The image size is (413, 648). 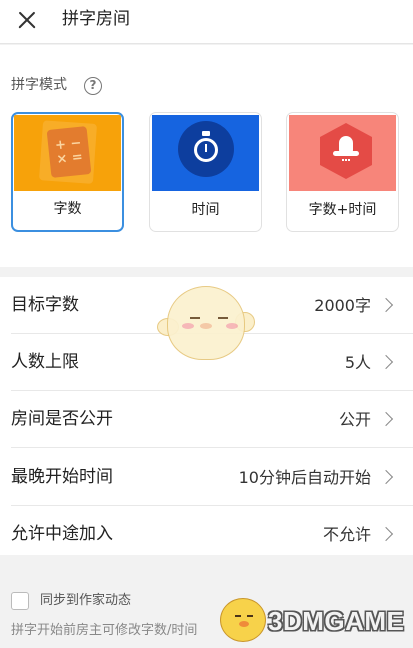 What do you see at coordinates (206, 534) in the screenshot?
I see `setting-row-allow-join: 允许中途加入 不允许` at bounding box center [206, 534].